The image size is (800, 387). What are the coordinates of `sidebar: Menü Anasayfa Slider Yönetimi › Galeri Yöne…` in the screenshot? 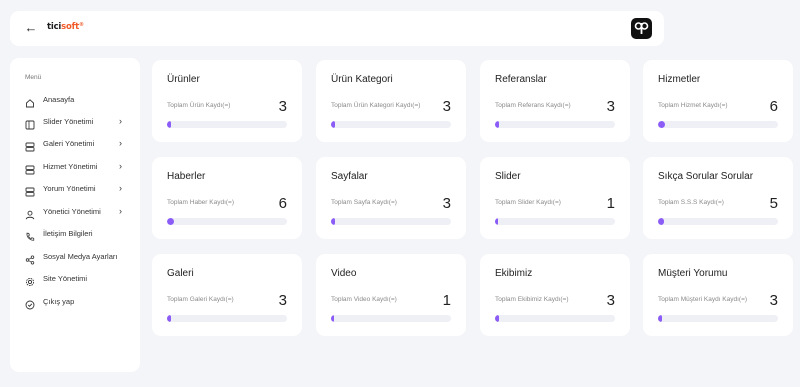 It's located at (75, 215).